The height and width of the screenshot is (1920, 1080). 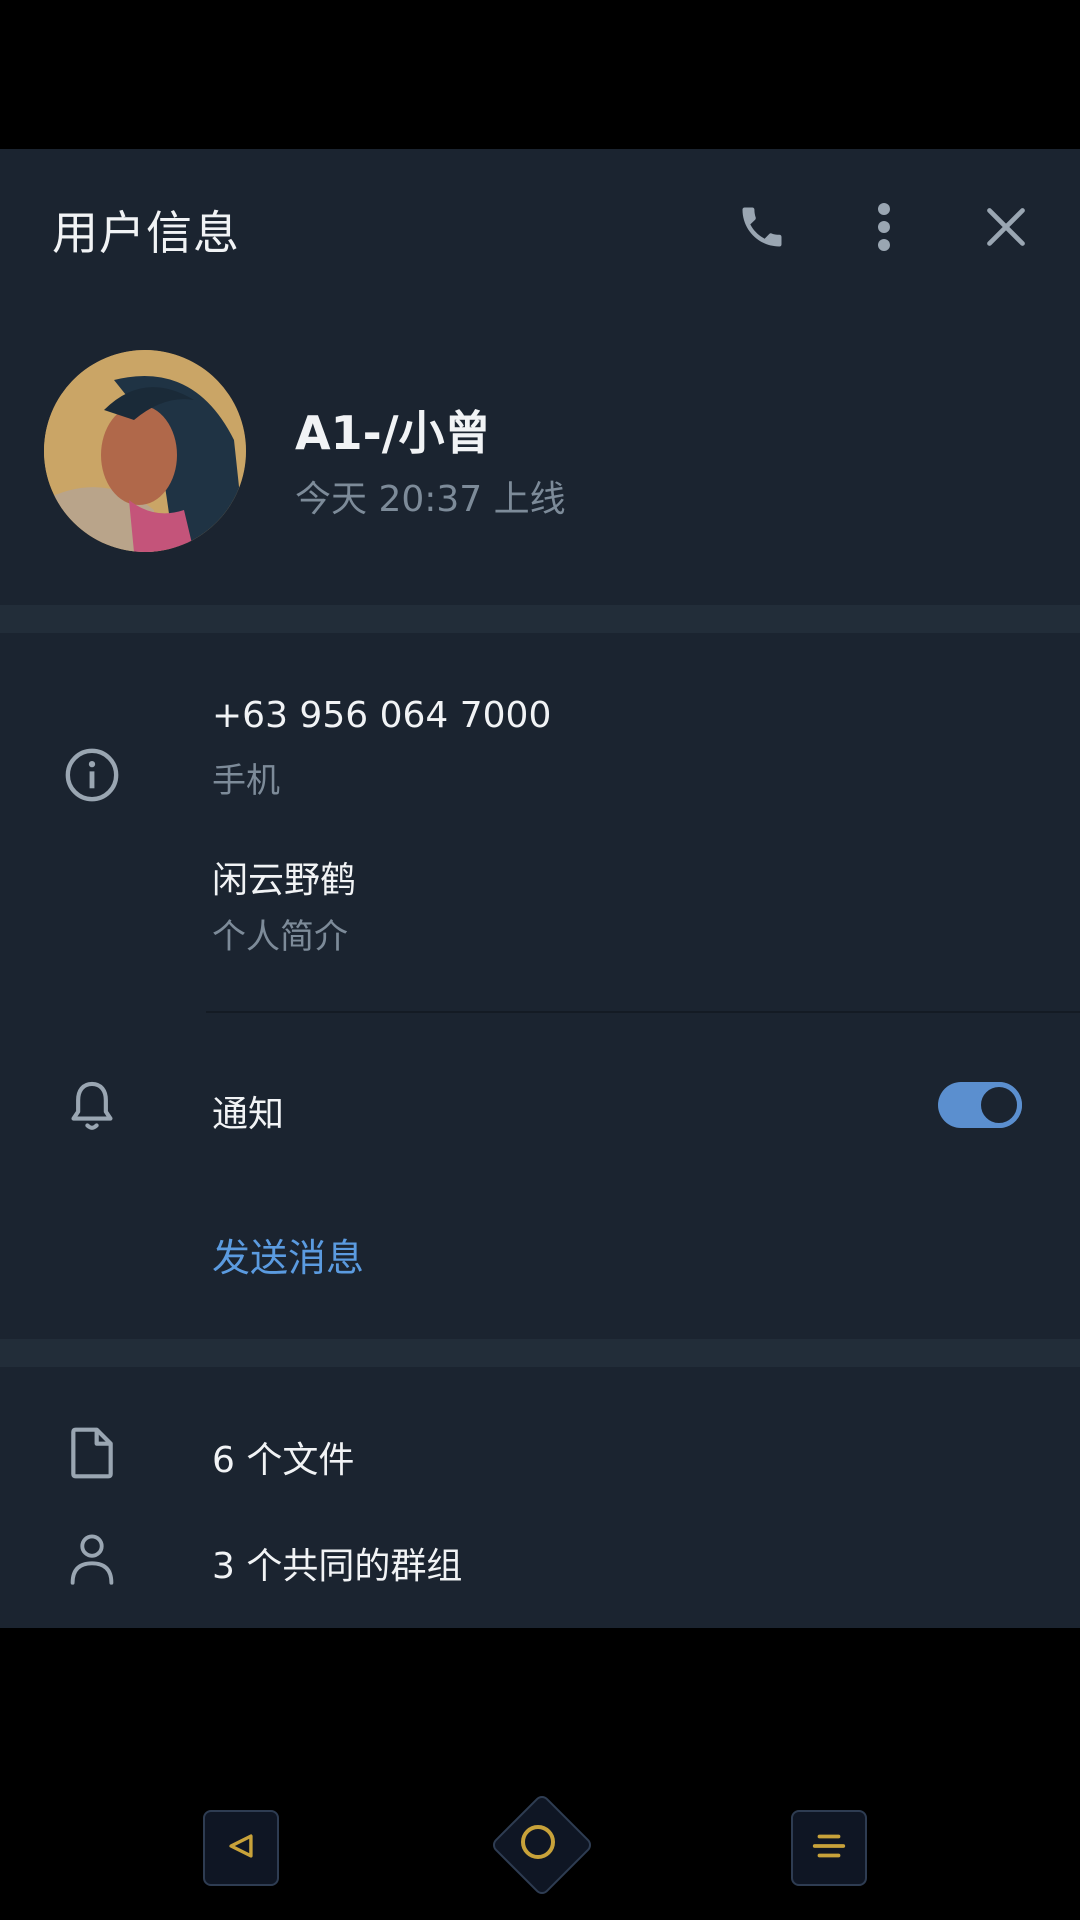 What do you see at coordinates (146, 233) in the screenshot?
I see `page-title: 用户信息` at bounding box center [146, 233].